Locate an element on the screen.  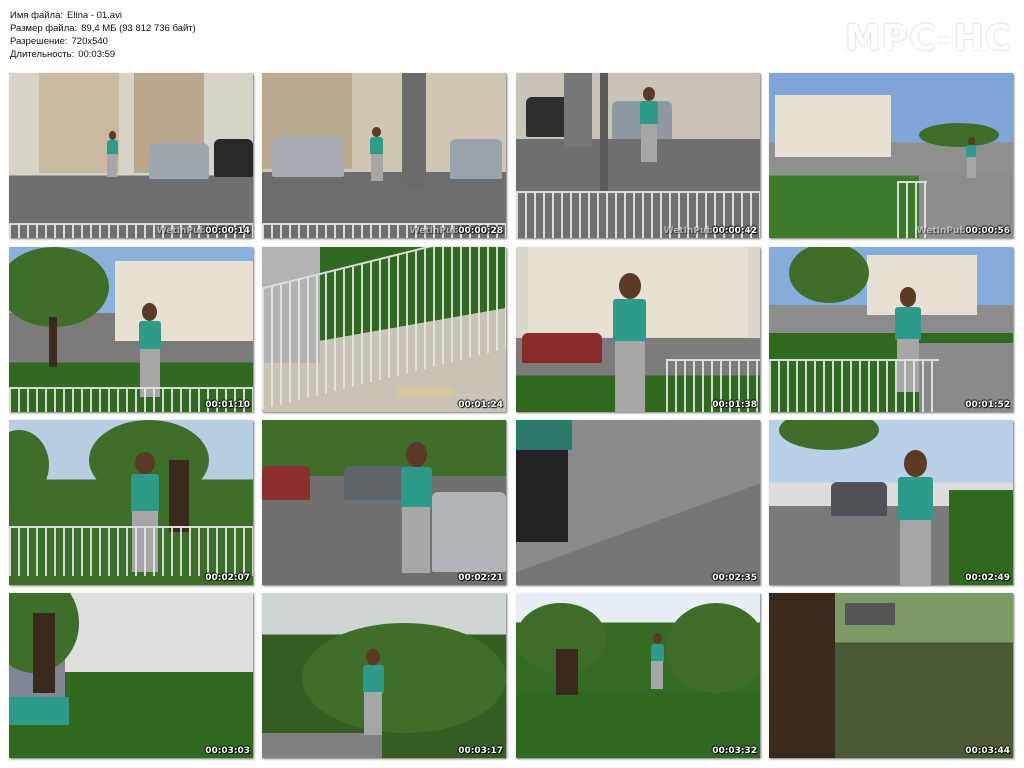
video-thumbnail: 00:03:44 is located at coordinates (891, 675).